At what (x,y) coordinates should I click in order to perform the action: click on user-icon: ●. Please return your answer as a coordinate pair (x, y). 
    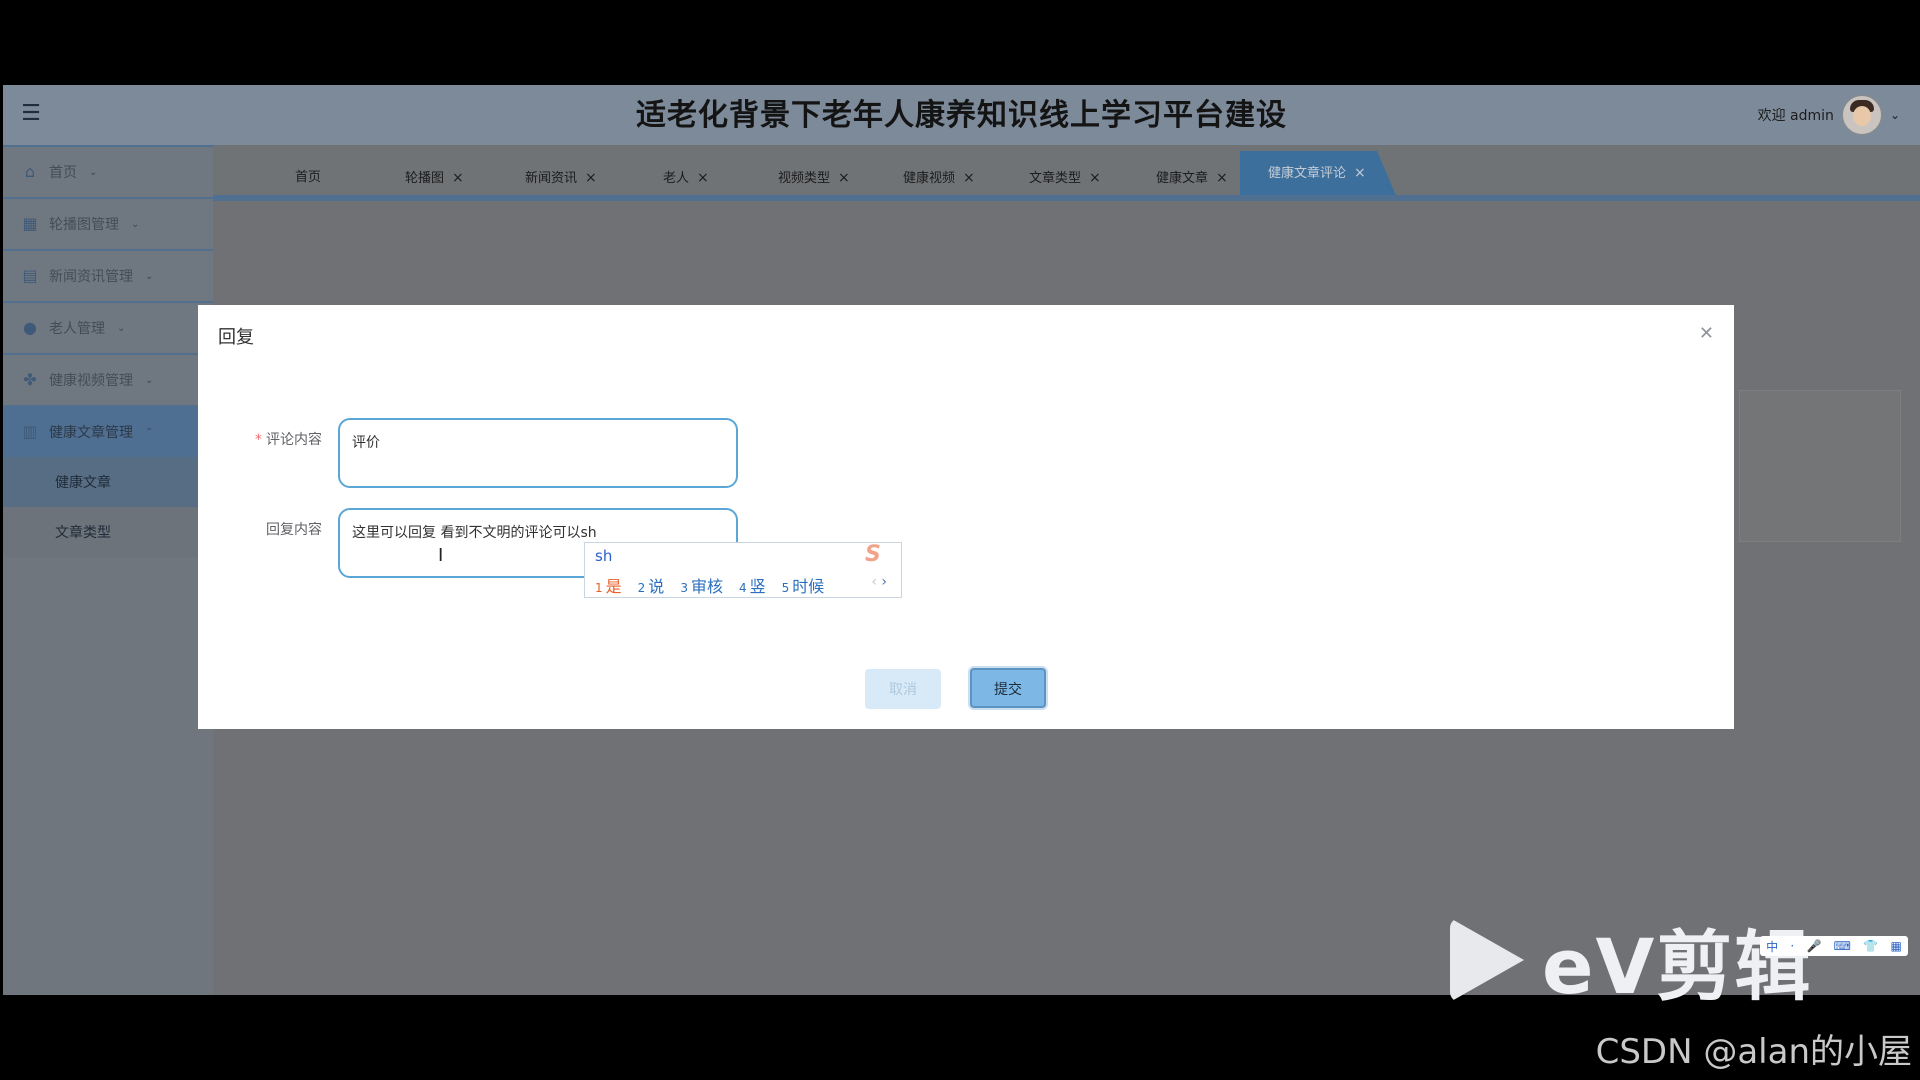
    Looking at the image, I should click on (30, 327).